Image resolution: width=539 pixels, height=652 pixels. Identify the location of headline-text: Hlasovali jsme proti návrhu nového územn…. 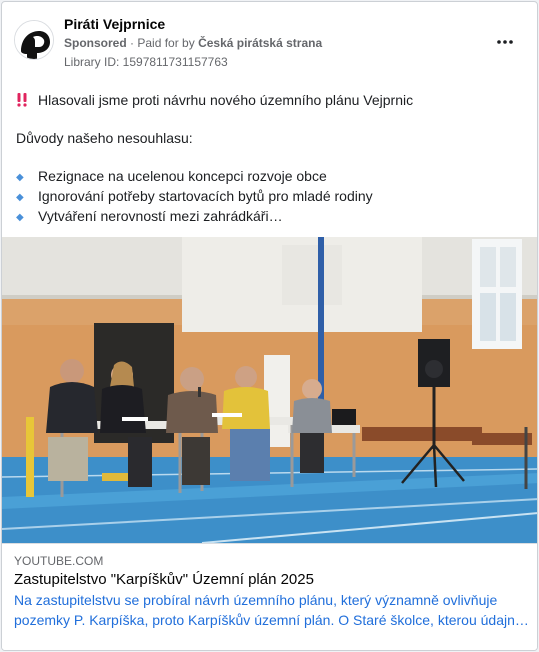
(226, 100).